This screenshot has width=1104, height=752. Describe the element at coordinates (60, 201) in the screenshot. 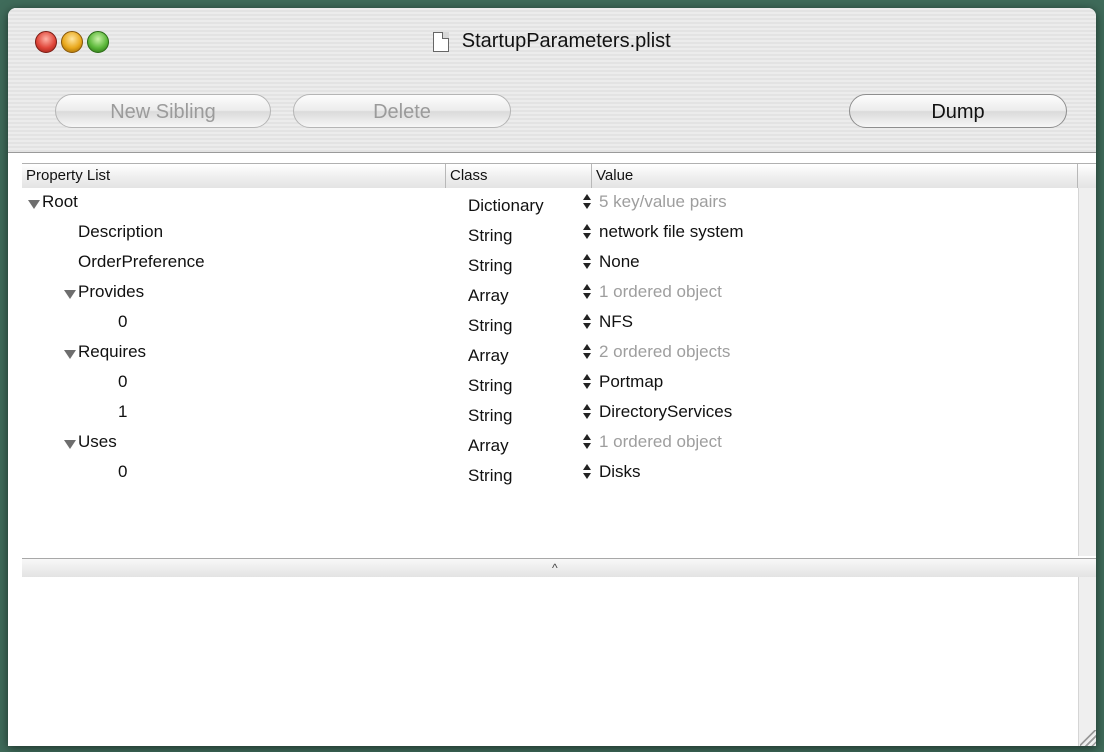

I see `row-key: Root` at that location.